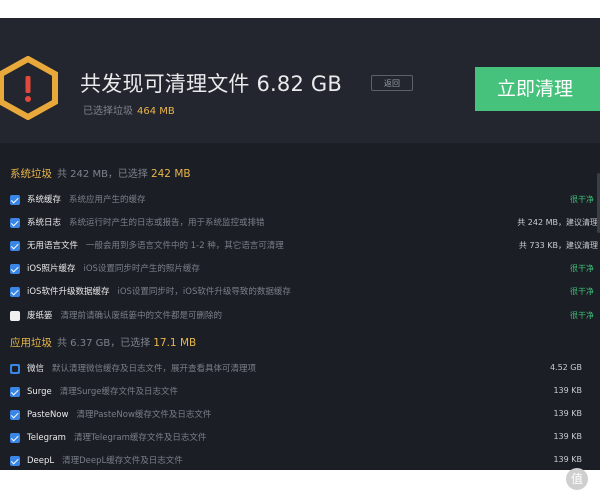  Describe the element at coordinates (46, 438) in the screenshot. I see `item-name: Telegram` at that location.